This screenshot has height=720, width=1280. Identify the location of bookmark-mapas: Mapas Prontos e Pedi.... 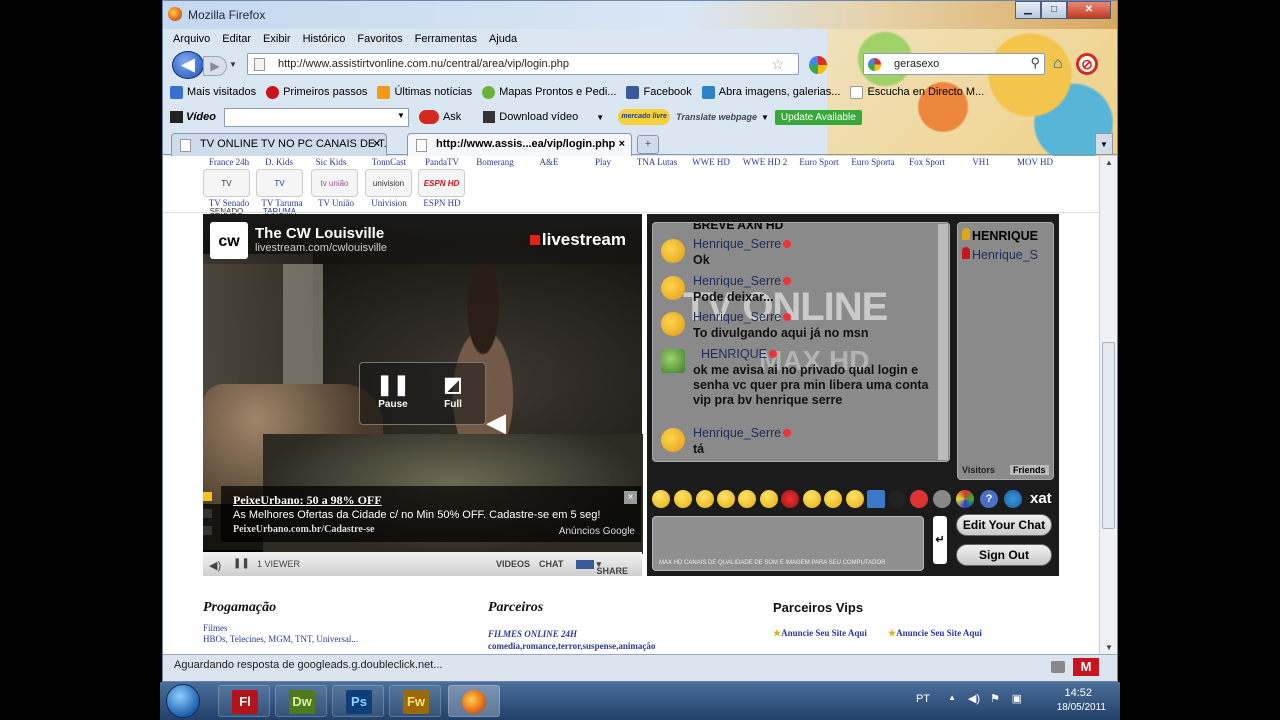
(549, 92).